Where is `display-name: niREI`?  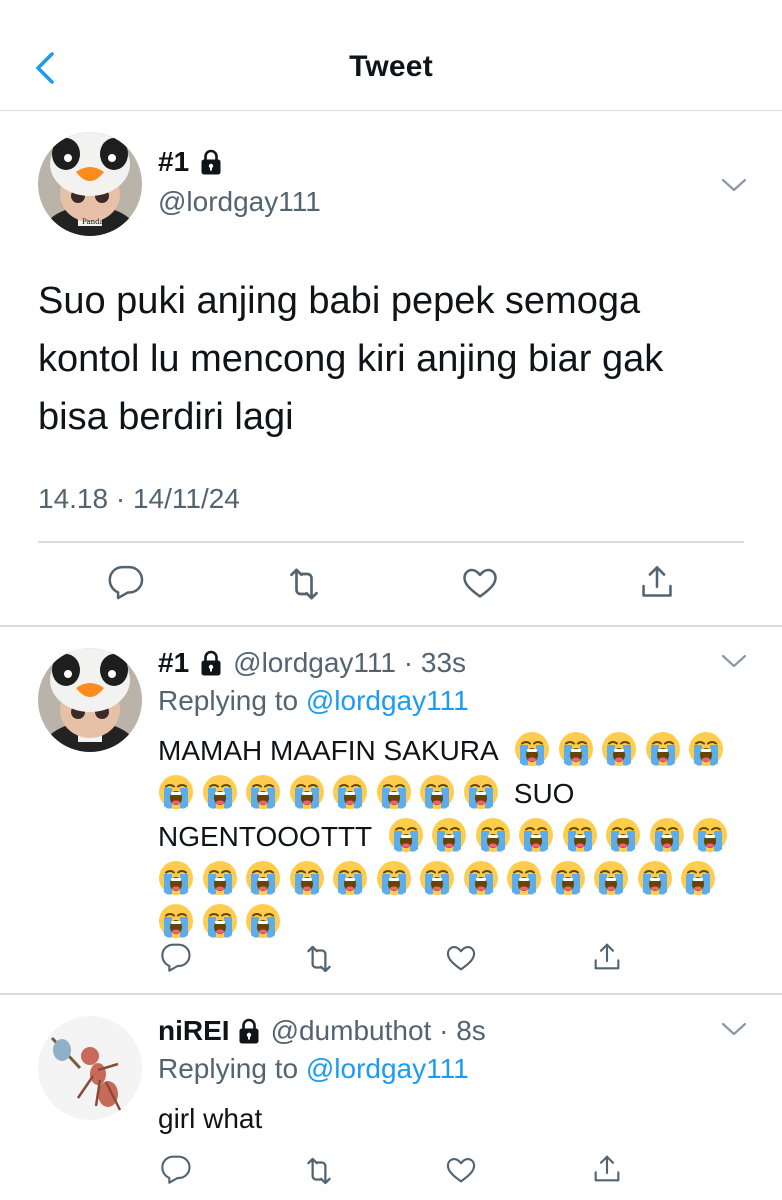 display-name: niREI is located at coordinates (194, 1031).